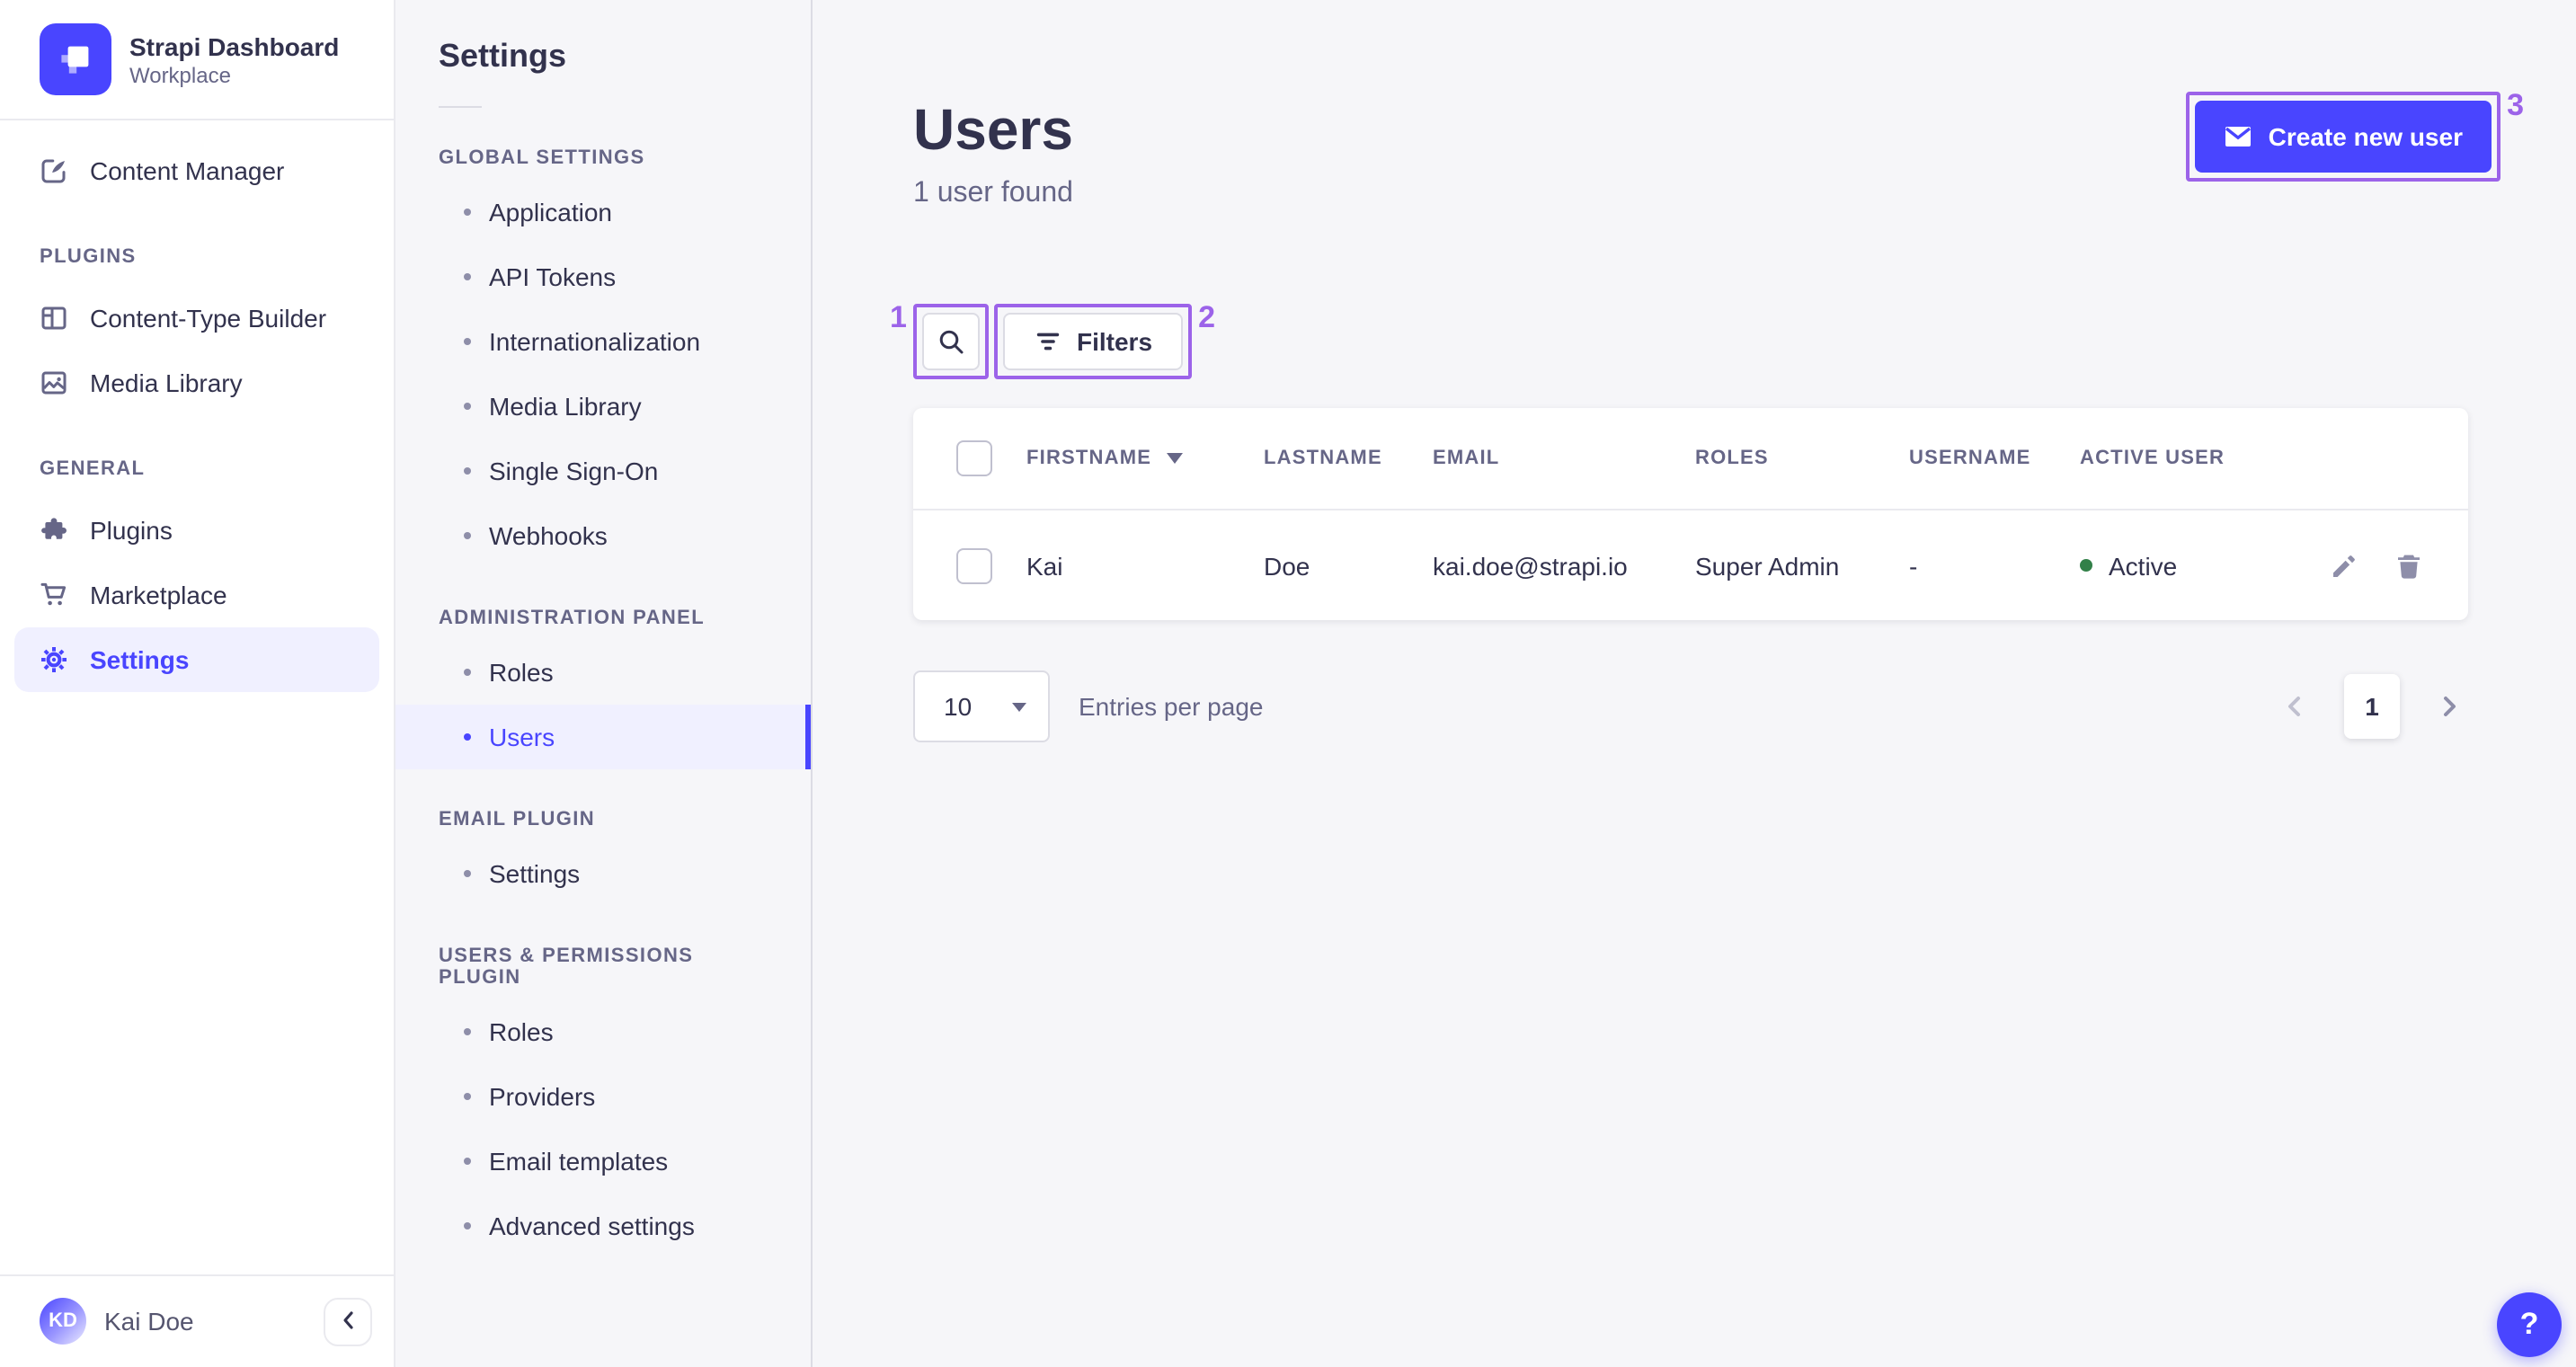  I want to click on subnav-item-label: Advanced settings, so click(592, 1226).